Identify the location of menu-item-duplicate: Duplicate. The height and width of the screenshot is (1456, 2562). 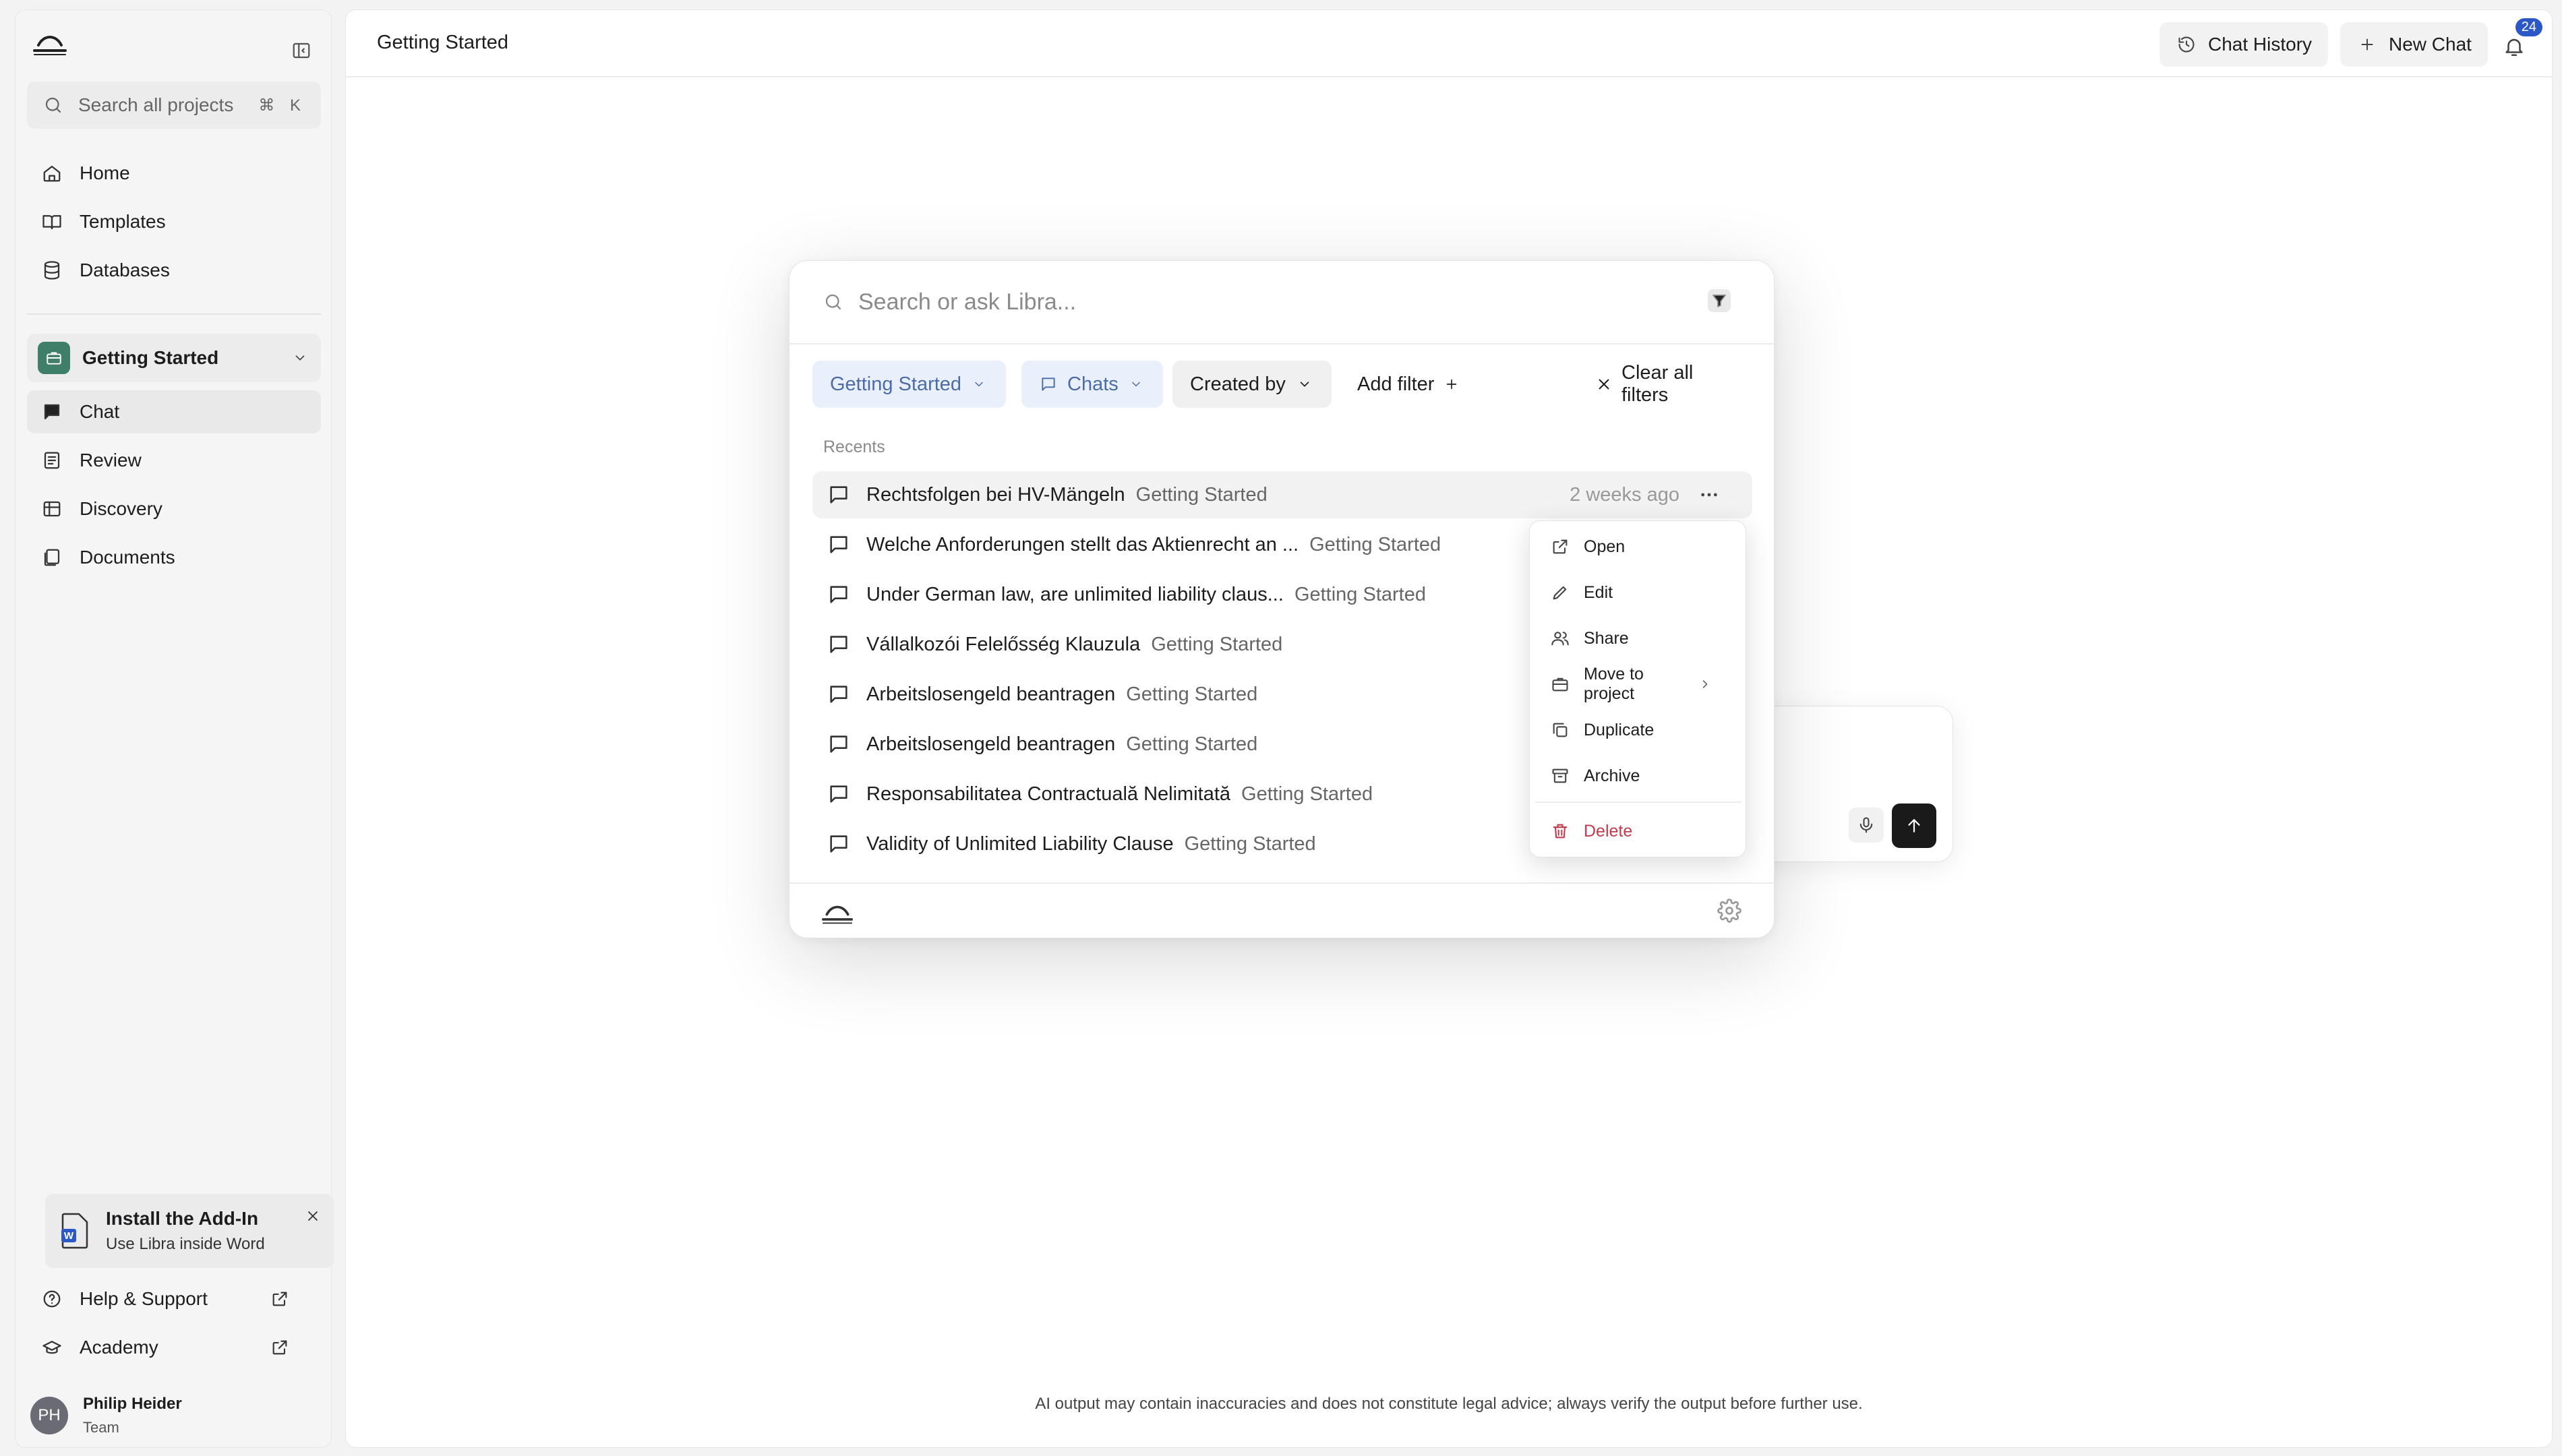
(1638, 730).